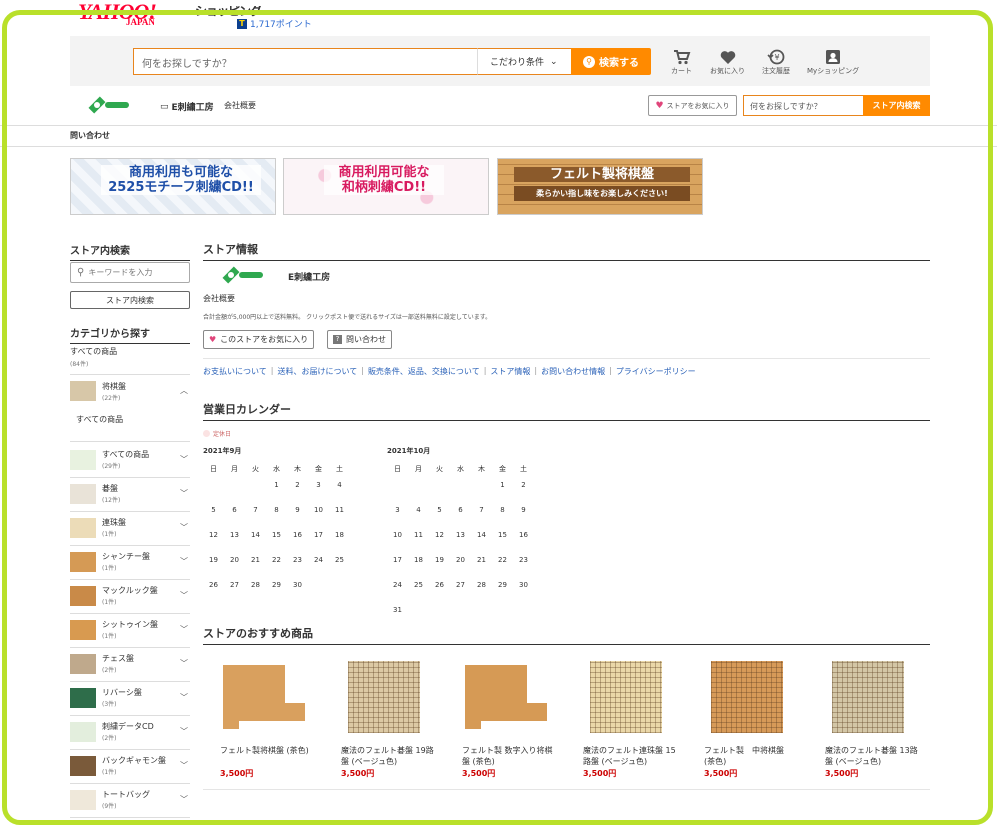 The image size is (997, 827). I want to click on policy-link: お支払いについて, so click(235, 371).